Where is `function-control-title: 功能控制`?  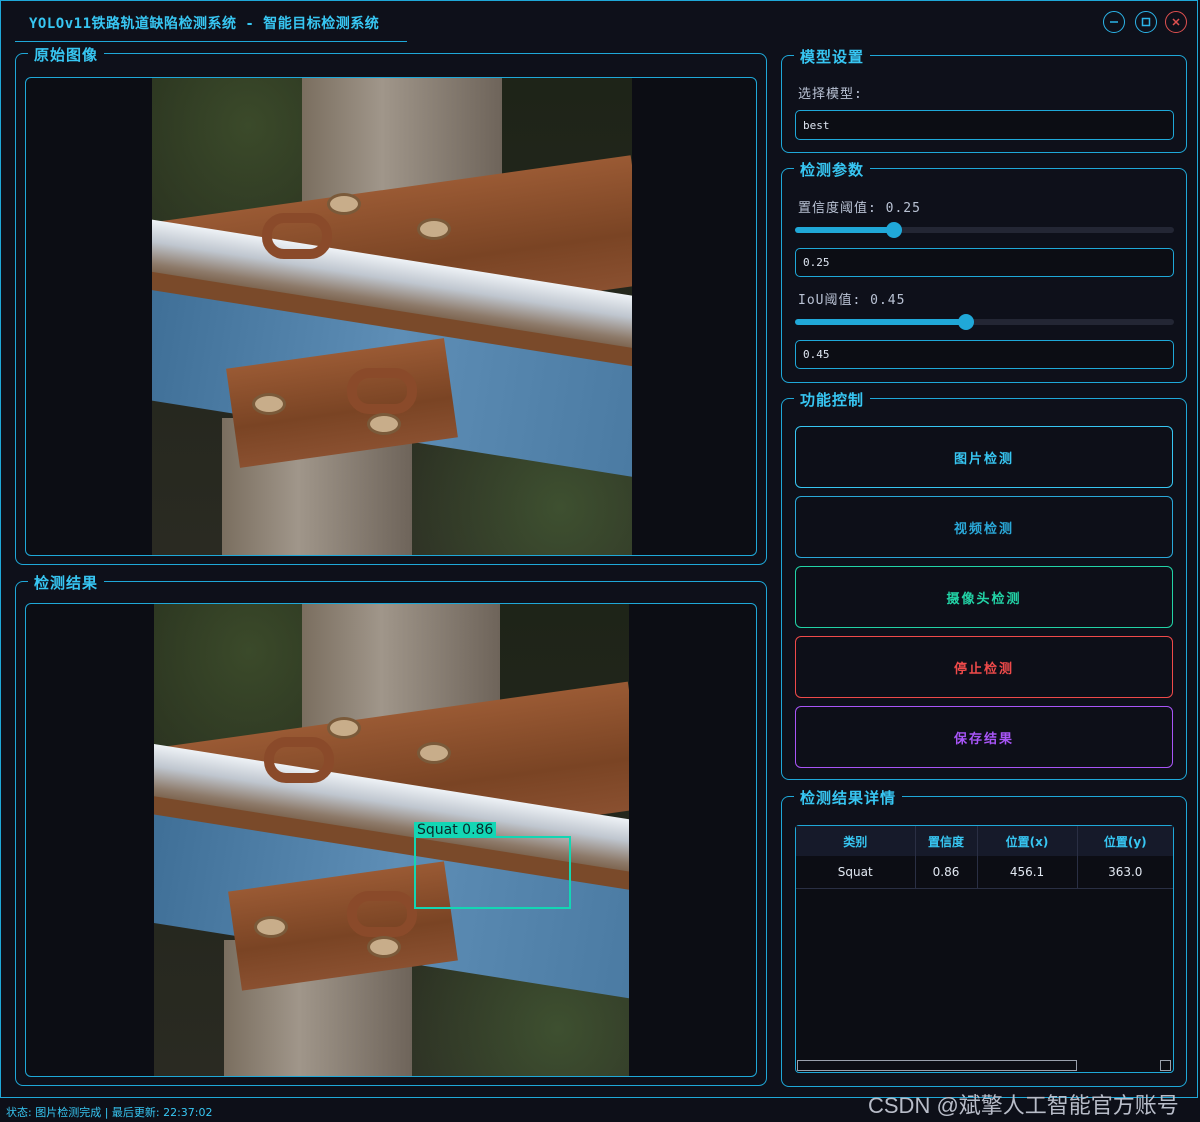 function-control-title: 功能控制 is located at coordinates (832, 399).